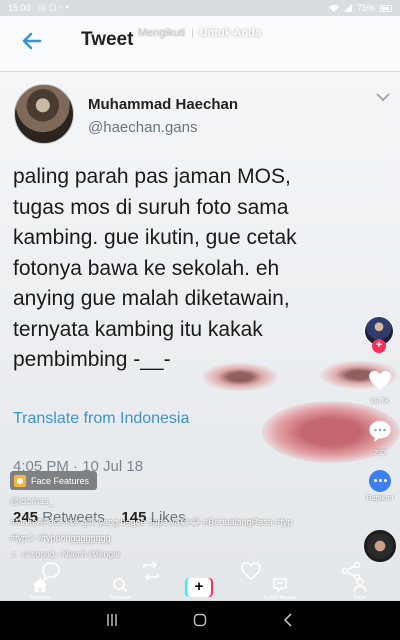 This screenshot has height=640, width=400. Describe the element at coordinates (360, 585) in the screenshot. I see `profile-icon` at that location.